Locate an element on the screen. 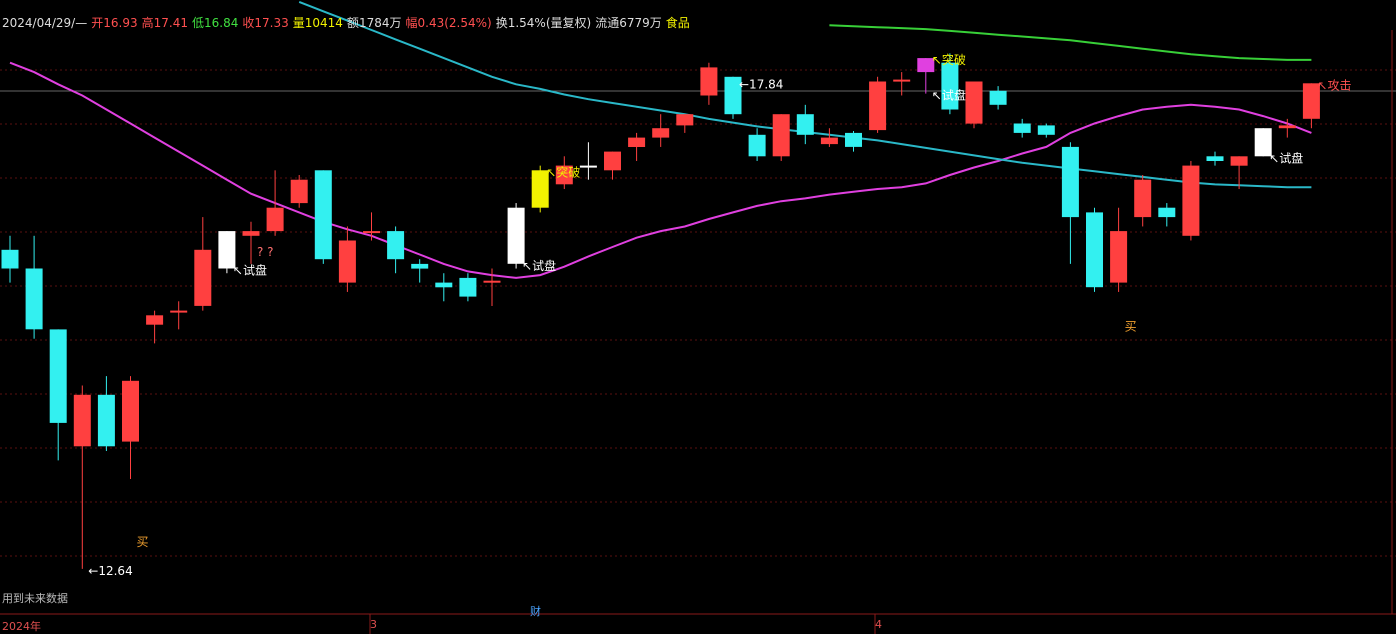 This screenshot has height=634, width=1396. x-label-april: 4 is located at coordinates (878, 624).